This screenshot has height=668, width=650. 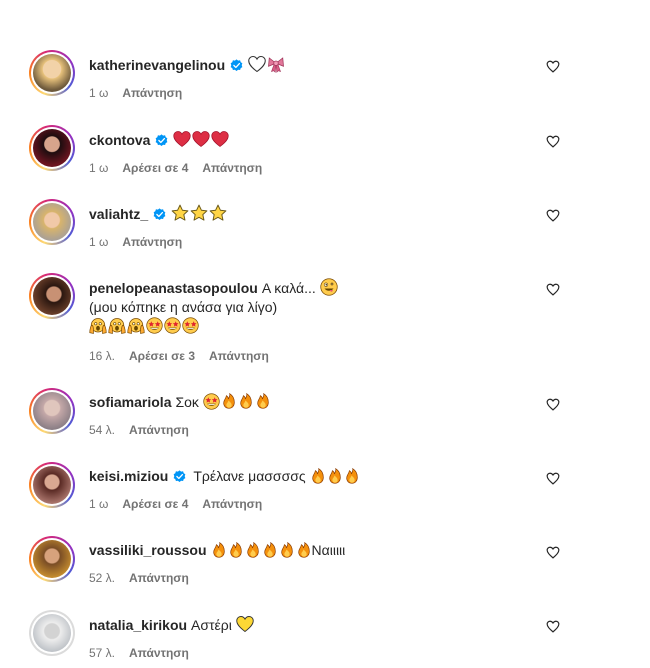 What do you see at coordinates (339, 139) in the screenshot?
I see `comment-line: ckontova` at bounding box center [339, 139].